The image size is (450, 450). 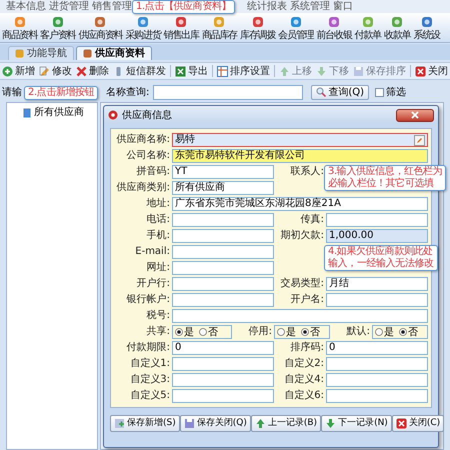 I want to click on toolbar-button: 商品资料, so click(x=20, y=28).